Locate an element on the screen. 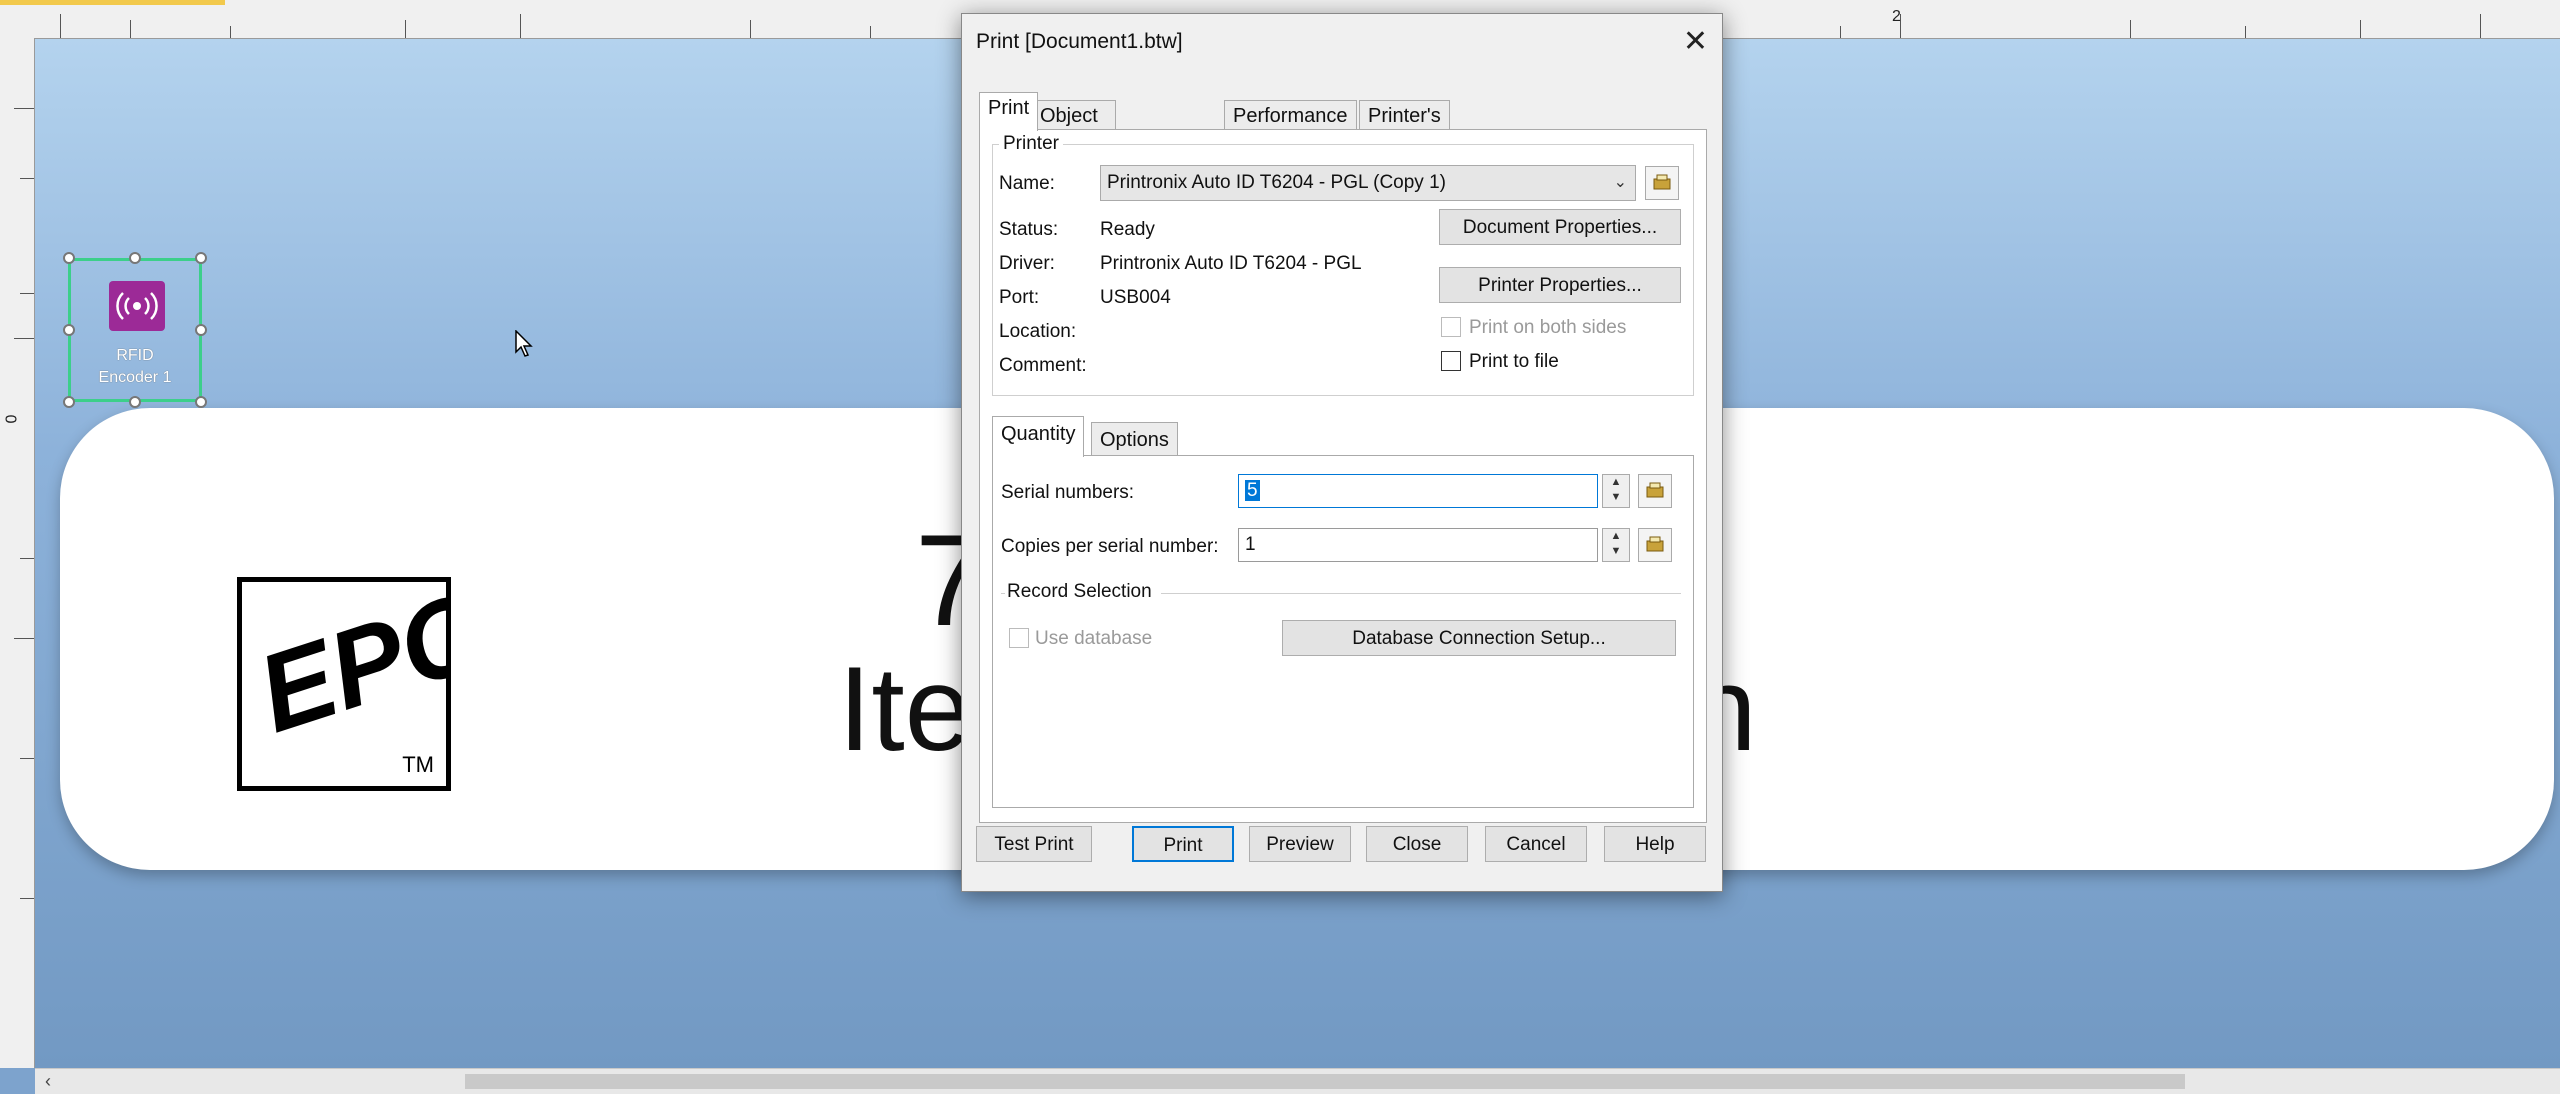 The height and width of the screenshot is (1094, 2560). print-to-file-checkbox is located at coordinates (1451, 361).